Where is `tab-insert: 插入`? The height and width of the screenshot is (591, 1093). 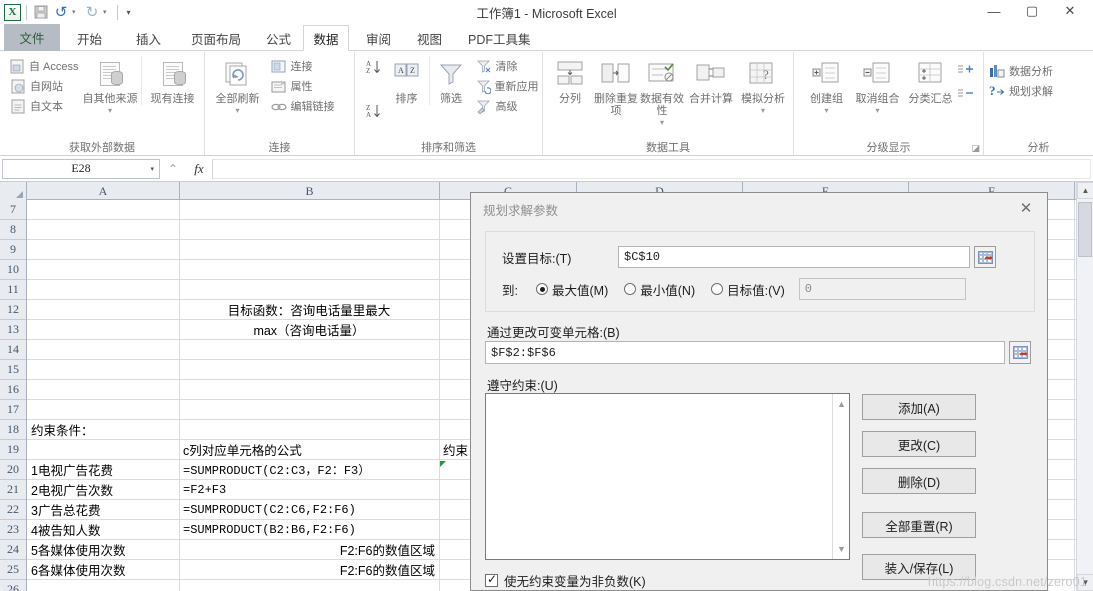 tab-insert: 插入 is located at coordinates (148, 38).